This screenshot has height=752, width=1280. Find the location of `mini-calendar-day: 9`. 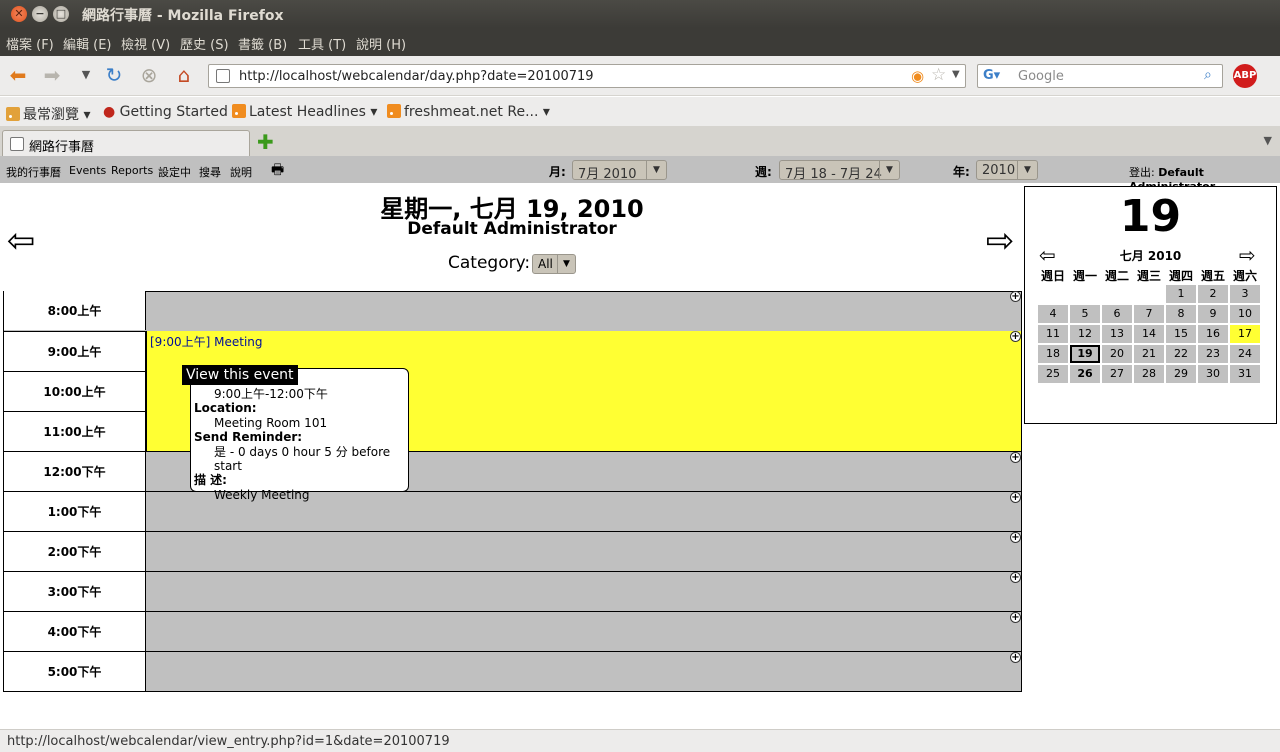

mini-calendar-day: 9 is located at coordinates (1213, 314).